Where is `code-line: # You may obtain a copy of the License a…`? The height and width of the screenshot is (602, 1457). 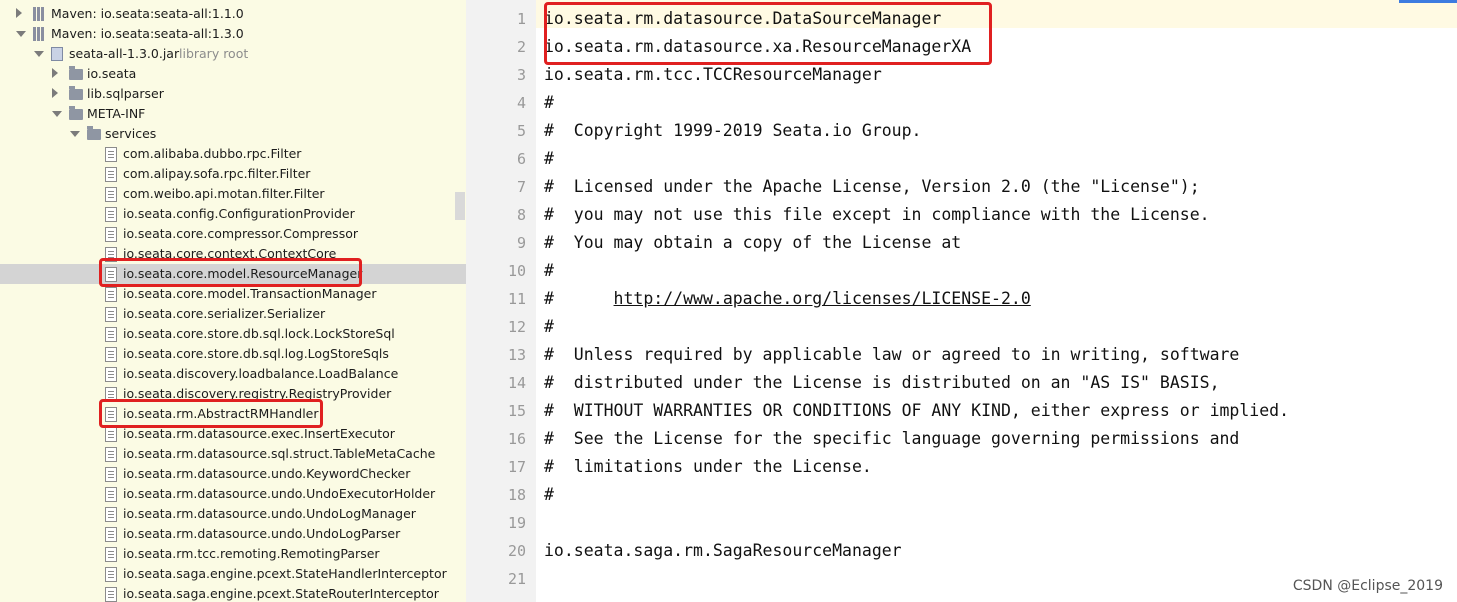 code-line: # You may obtain a copy of the License a… is located at coordinates (752, 243).